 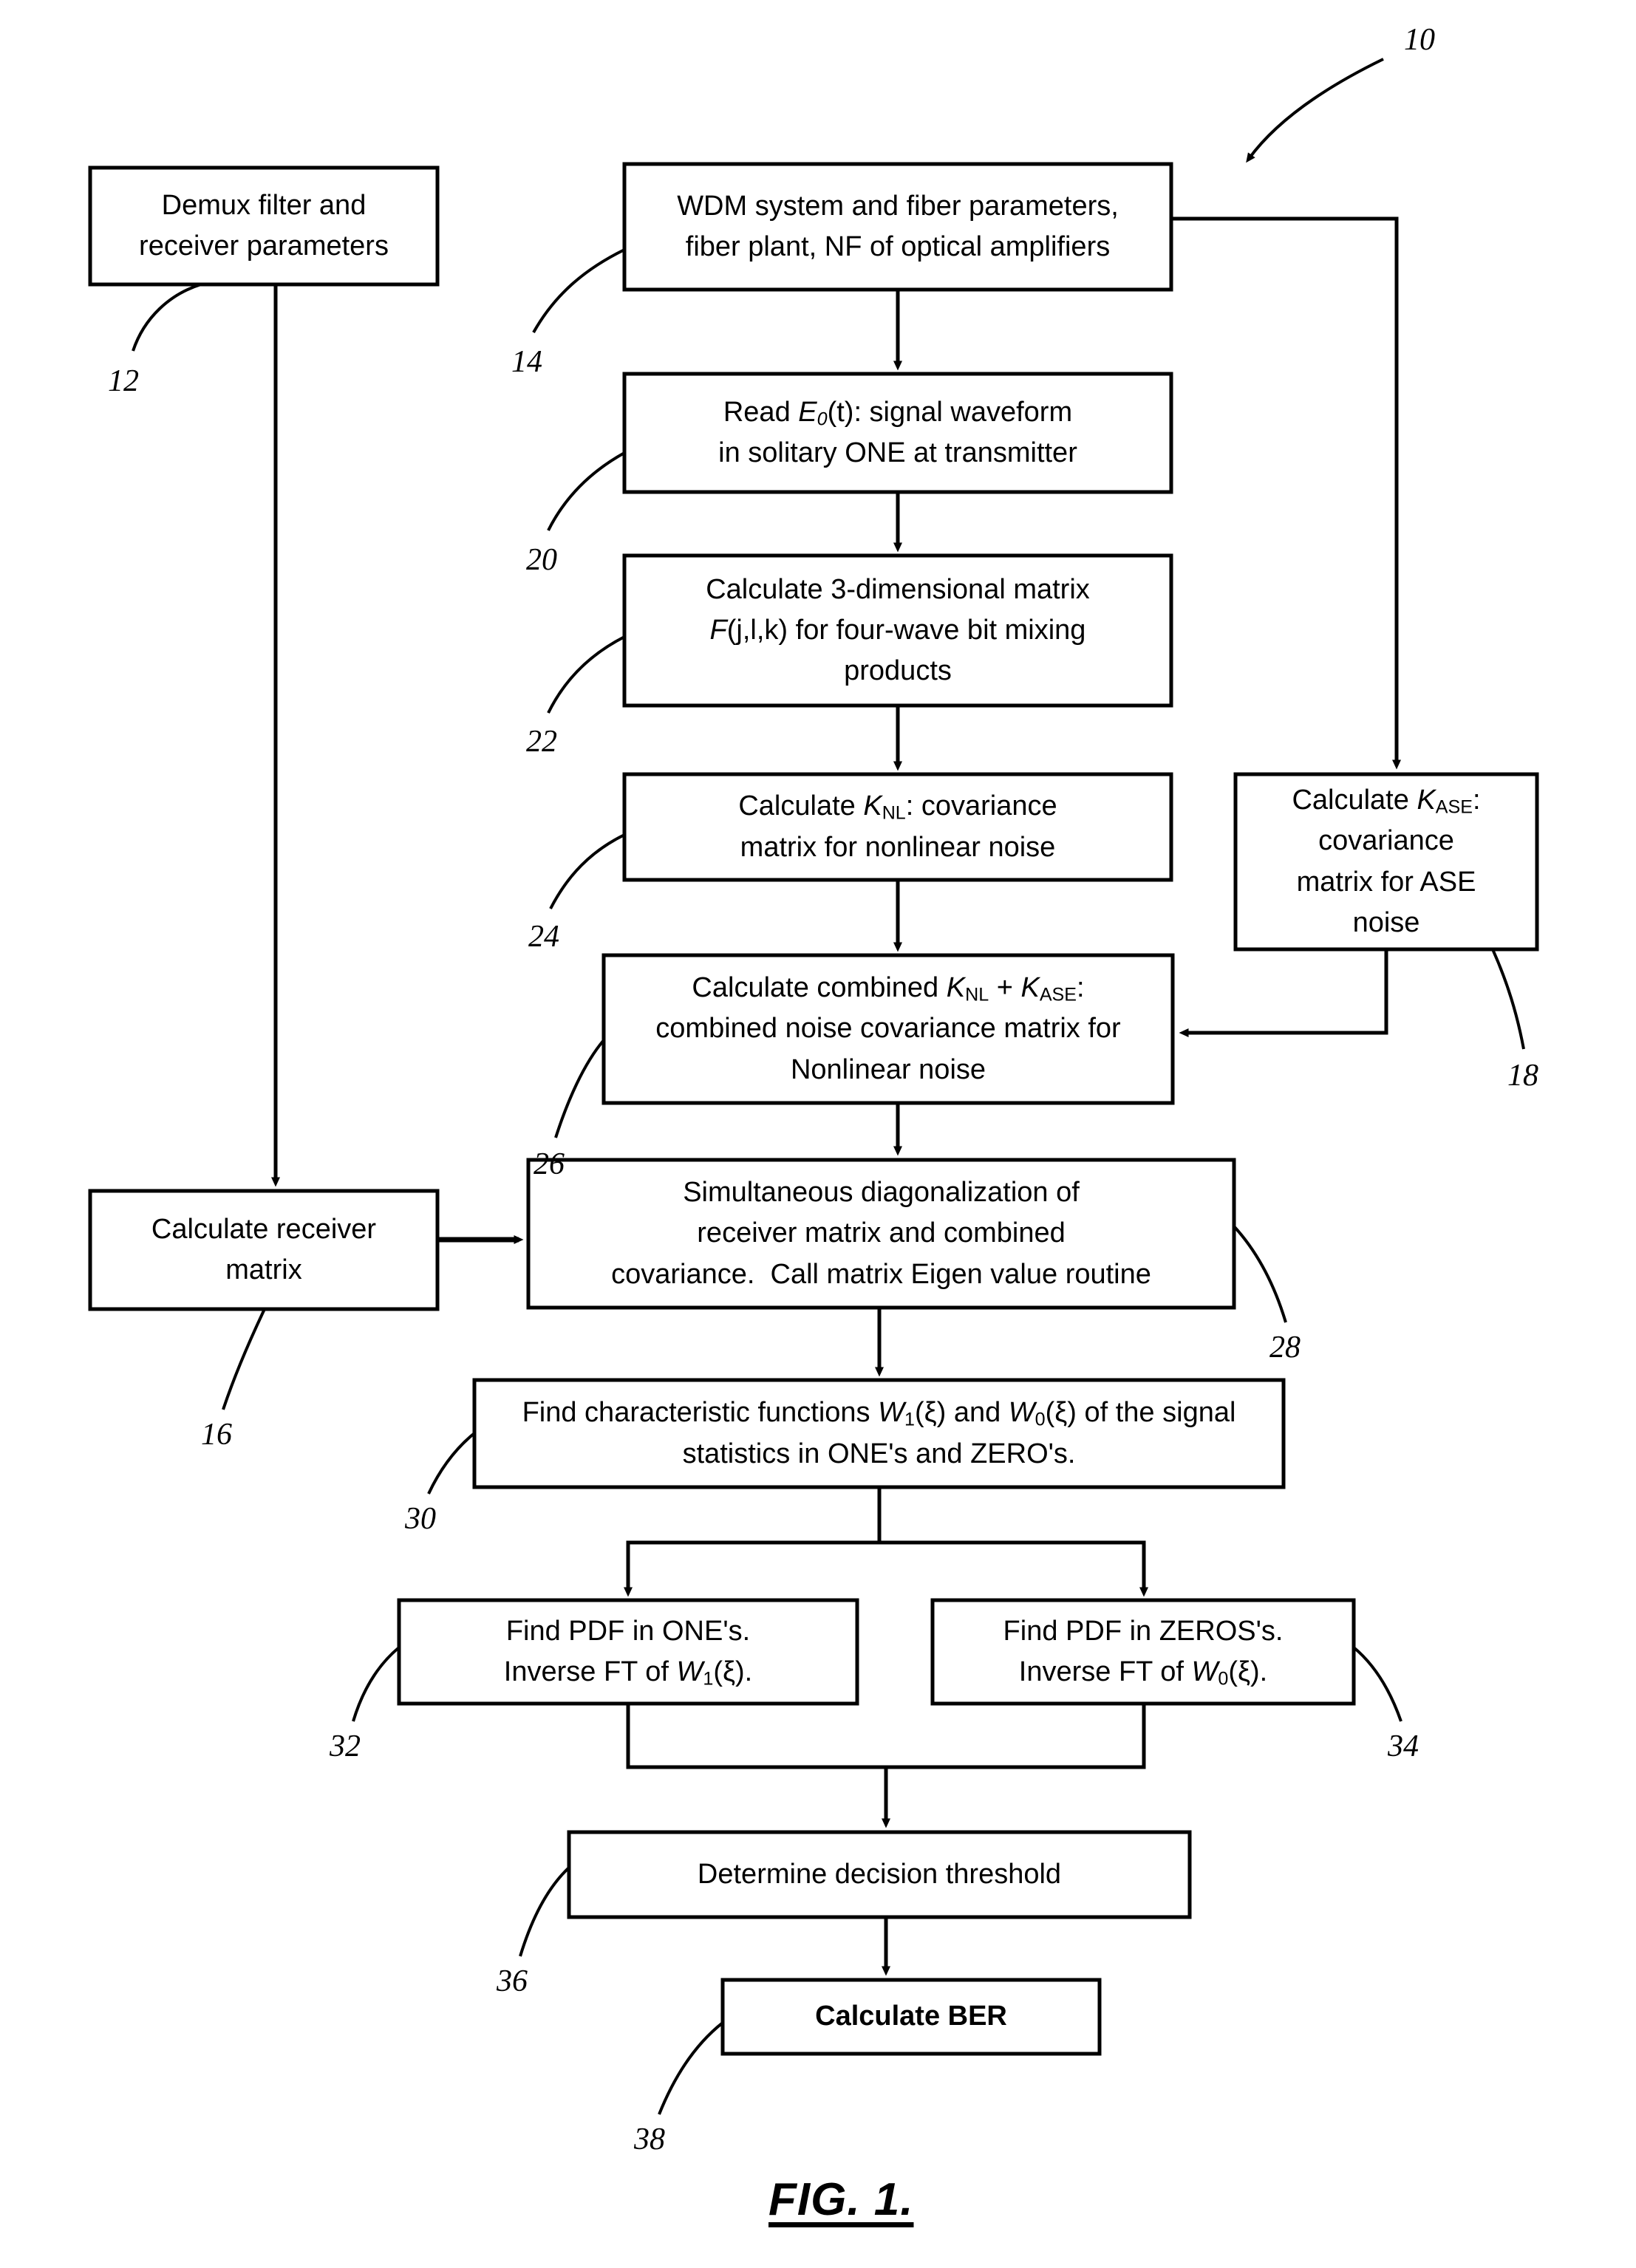 I want to click on connector-wdm-to-kase, so click(x=1286, y=493).